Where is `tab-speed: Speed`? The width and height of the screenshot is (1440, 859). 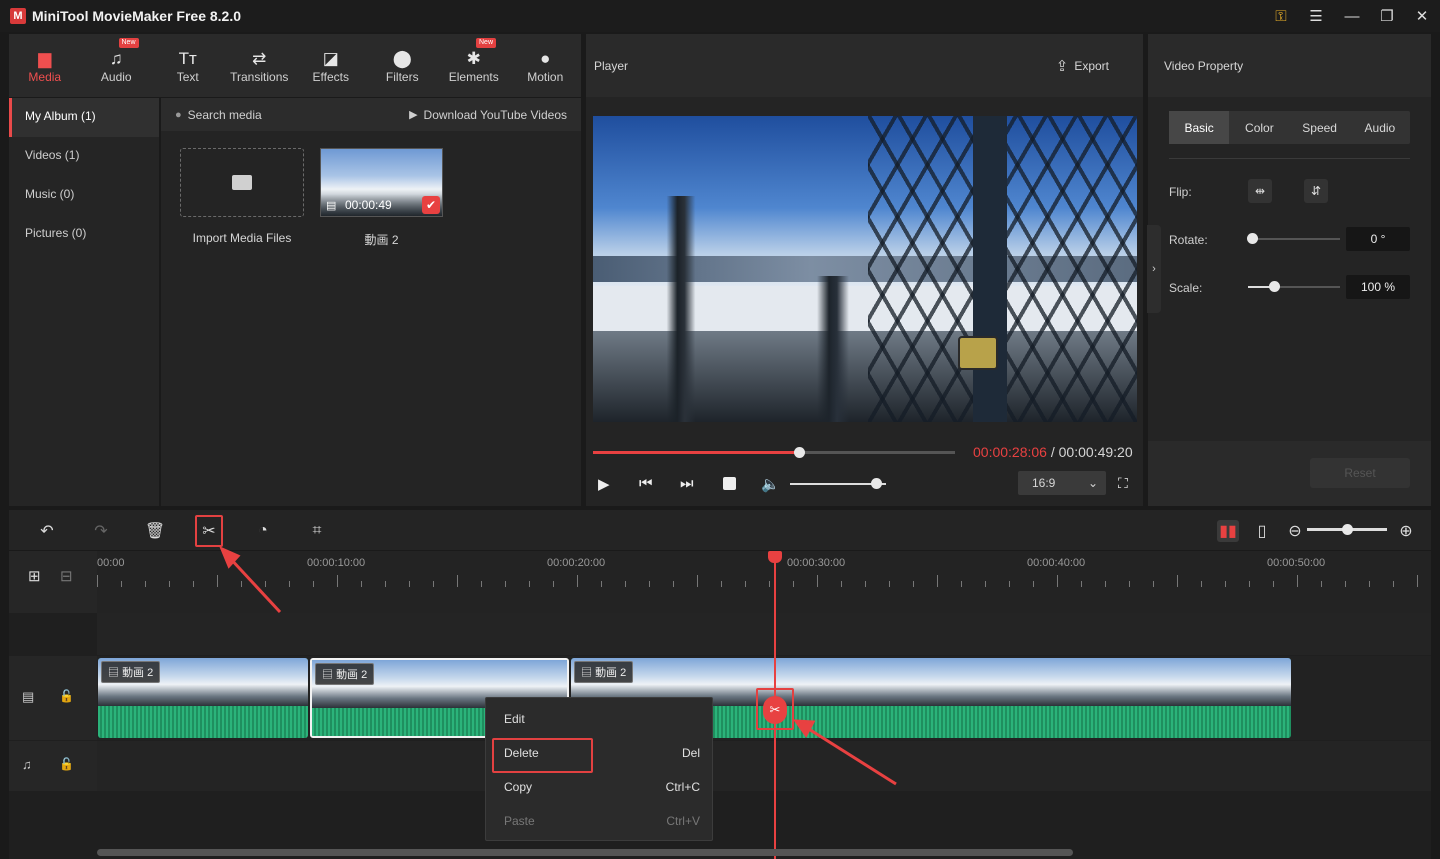
tab-speed: Speed is located at coordinates (1320, 127).